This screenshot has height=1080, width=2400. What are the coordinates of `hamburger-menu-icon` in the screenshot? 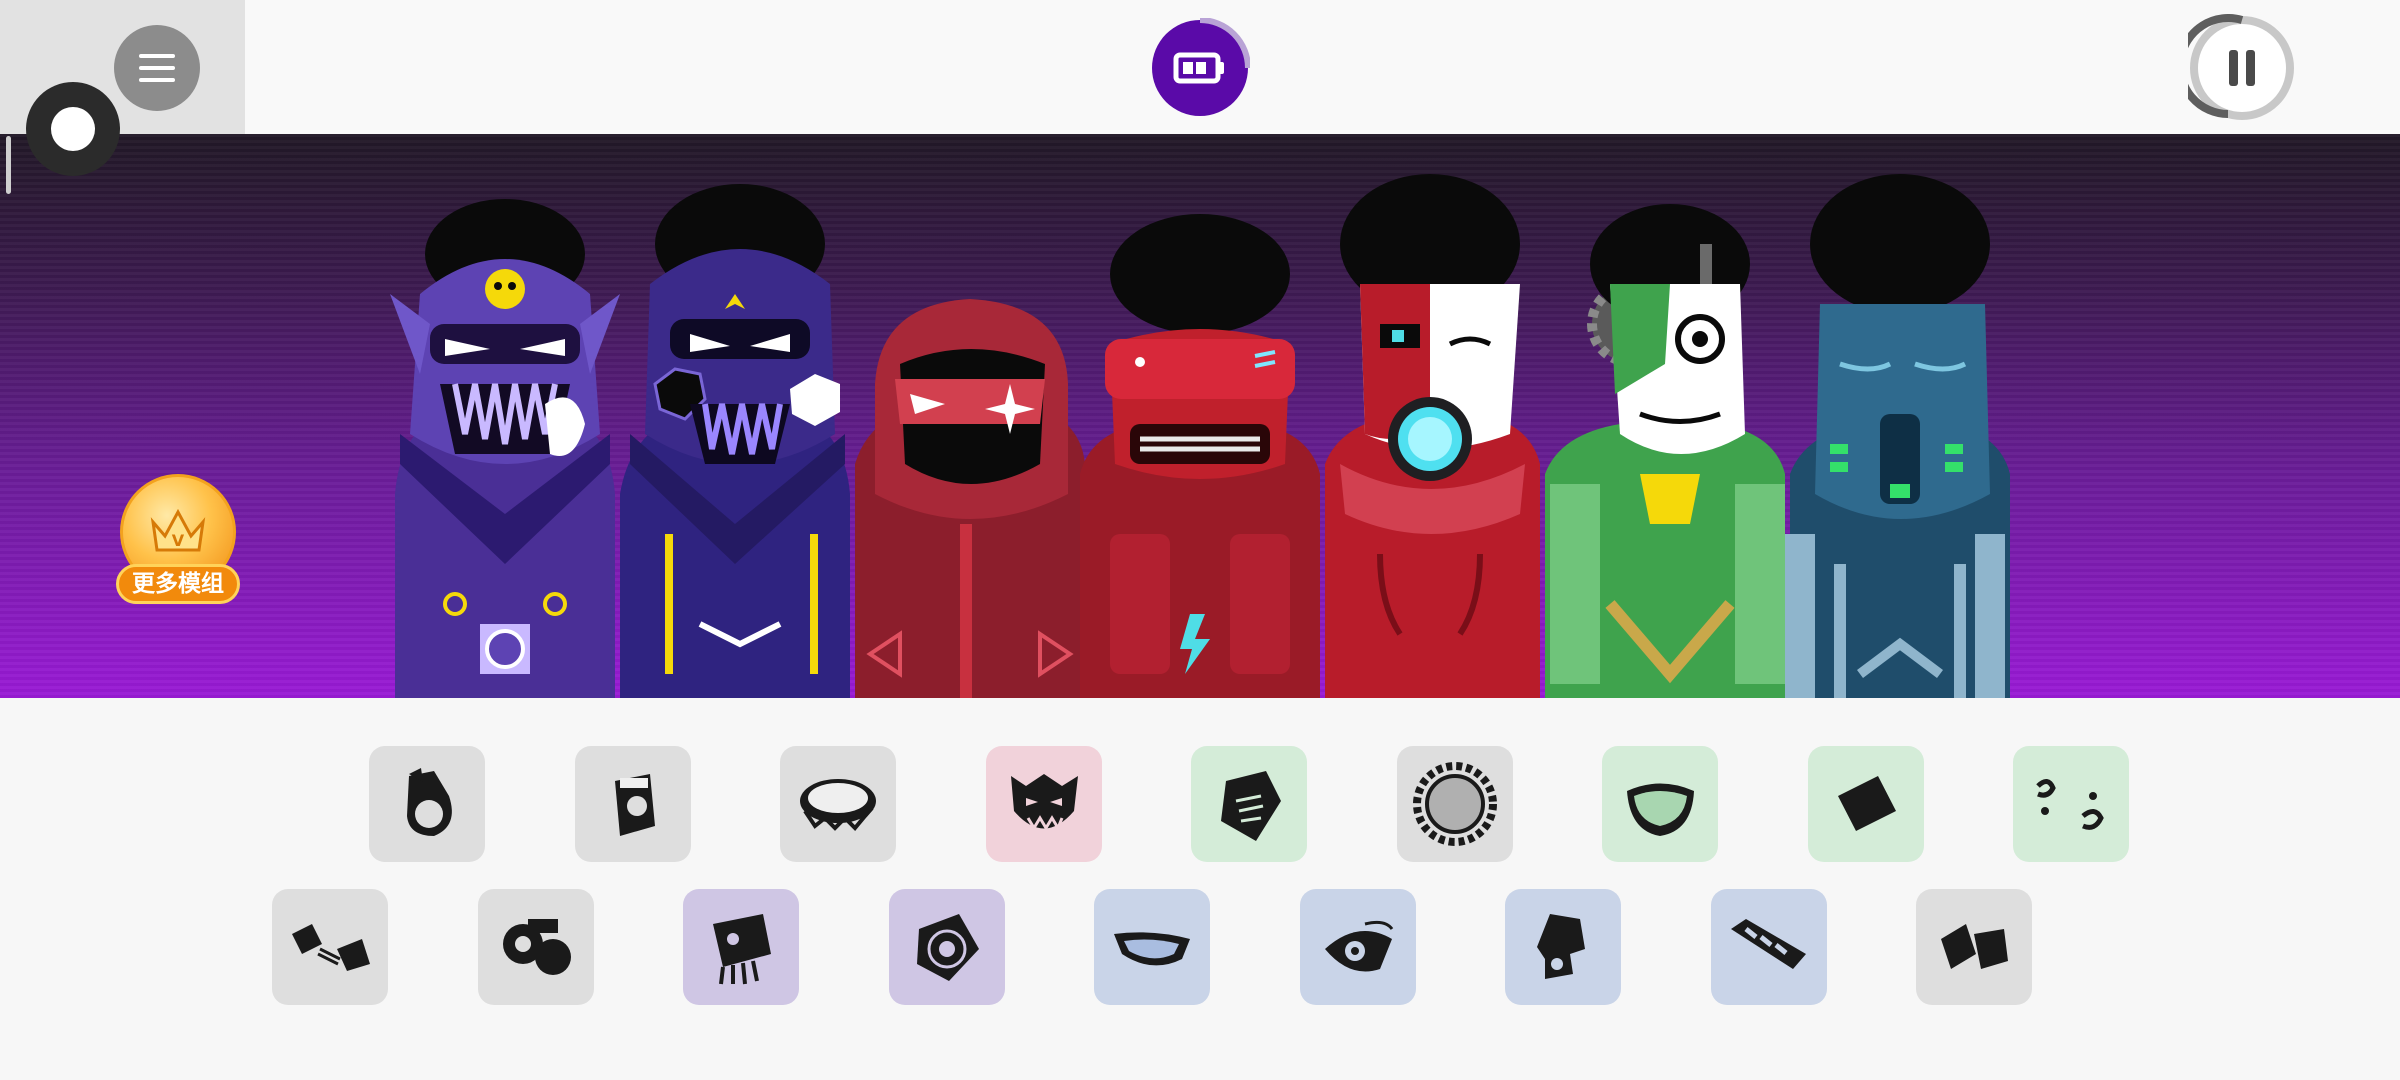 It's located at (157, 68).